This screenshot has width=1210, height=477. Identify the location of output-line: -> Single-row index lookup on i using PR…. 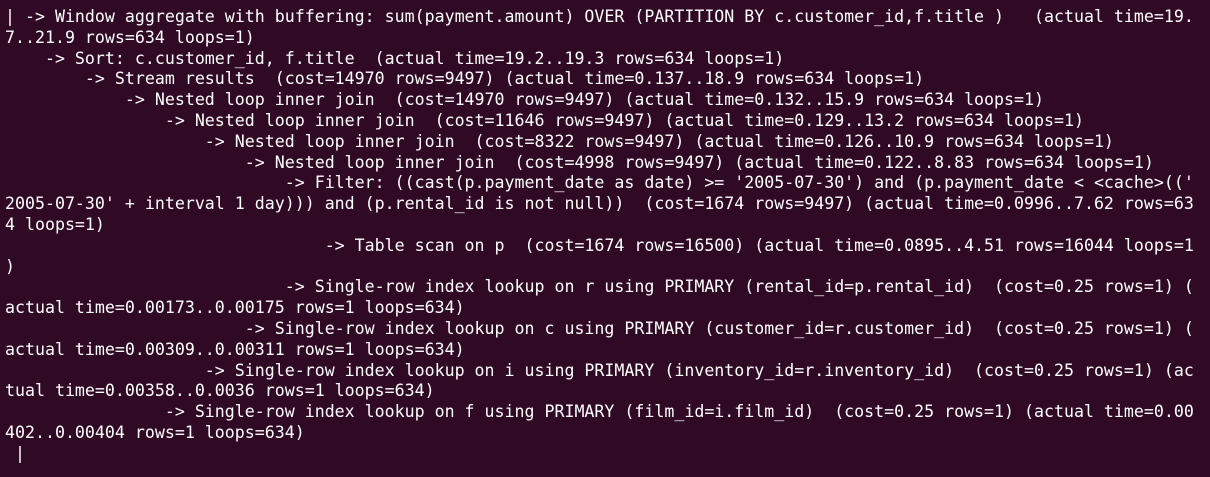
(599, 370).